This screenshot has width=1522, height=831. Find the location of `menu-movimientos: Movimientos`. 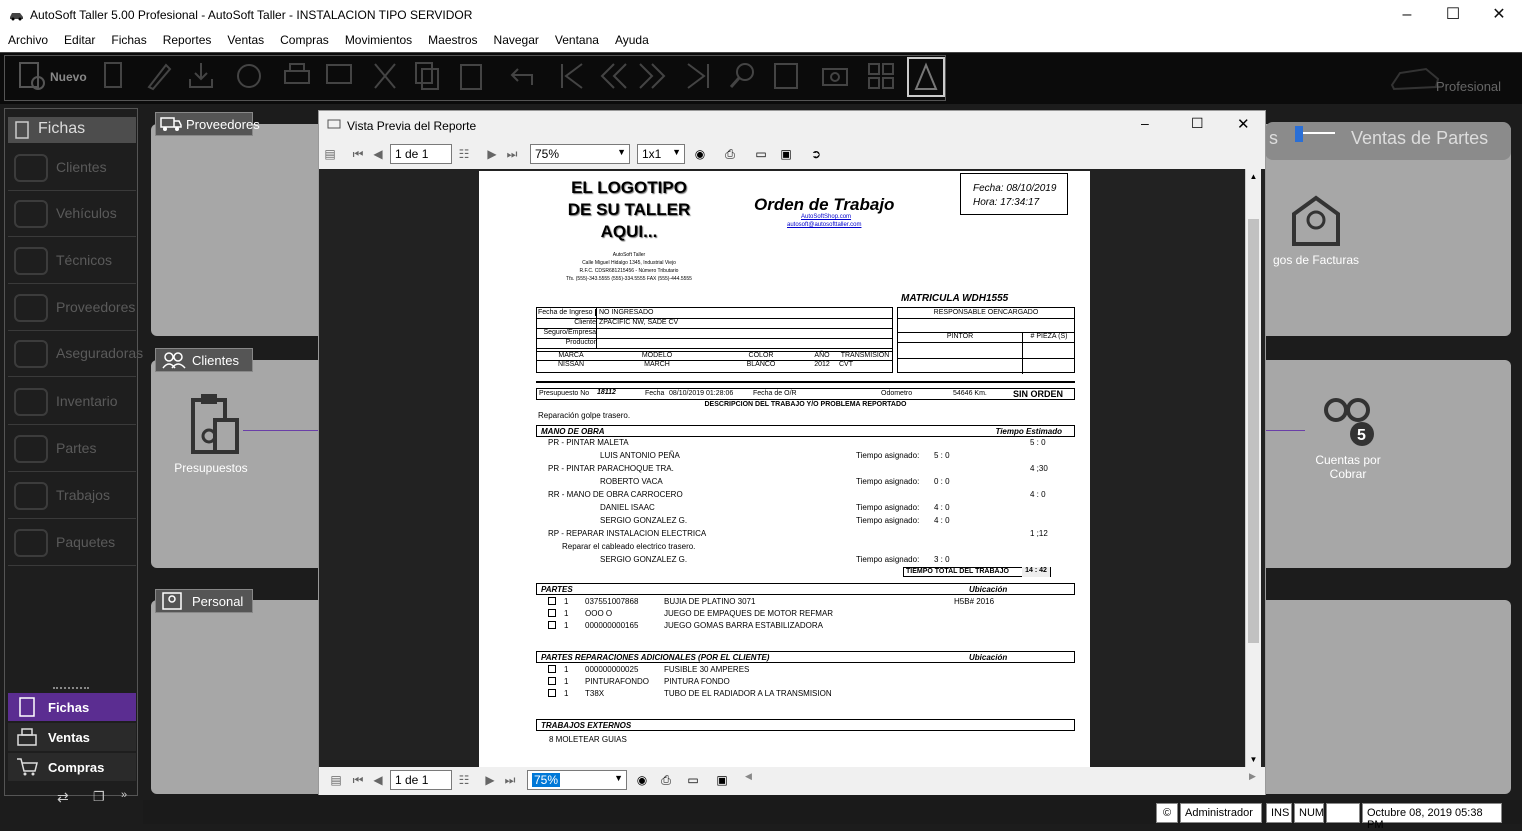

menu-movimientos: Movimientos is located at coordinates (378, 41).